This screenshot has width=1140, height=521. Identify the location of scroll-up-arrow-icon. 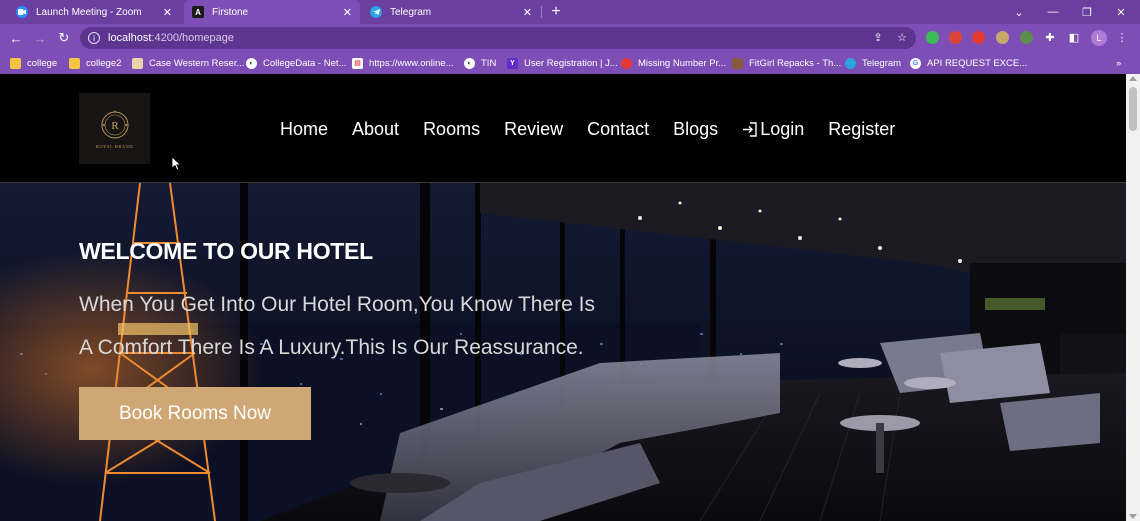
(1133, 78).